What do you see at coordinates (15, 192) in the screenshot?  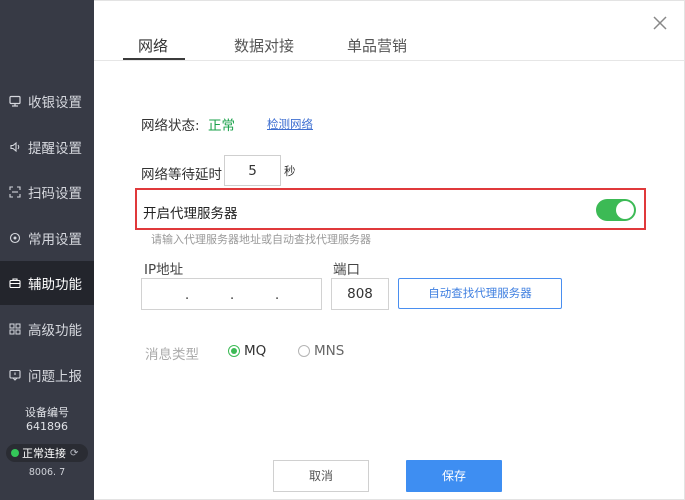 I see `scan-icon` at bounding box center [15, 192].